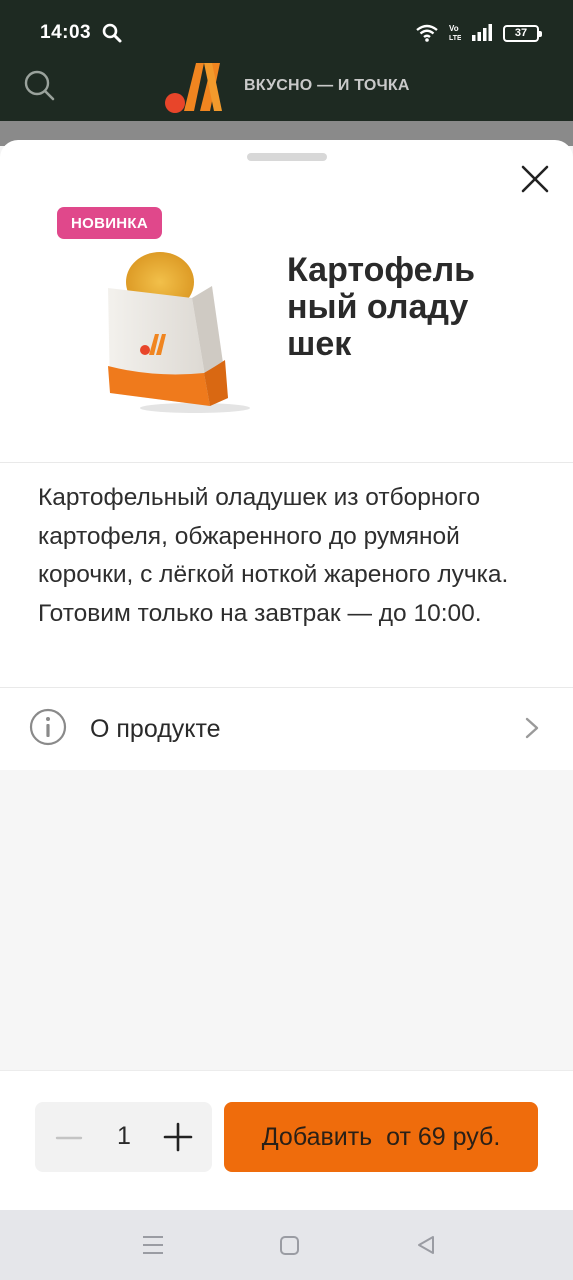 The width and height of the screenshot is (573, 1280). Describe the element at coordinates (535, 179) in the screenshot. I see `close-icon` at that location.